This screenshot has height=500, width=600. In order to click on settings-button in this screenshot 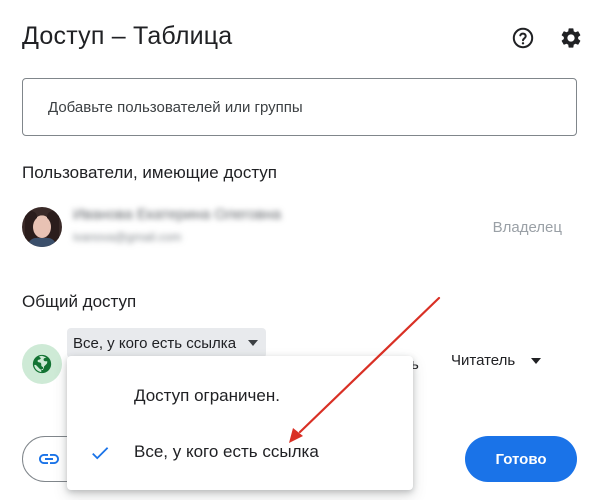, I will do `click(571, 38)`.